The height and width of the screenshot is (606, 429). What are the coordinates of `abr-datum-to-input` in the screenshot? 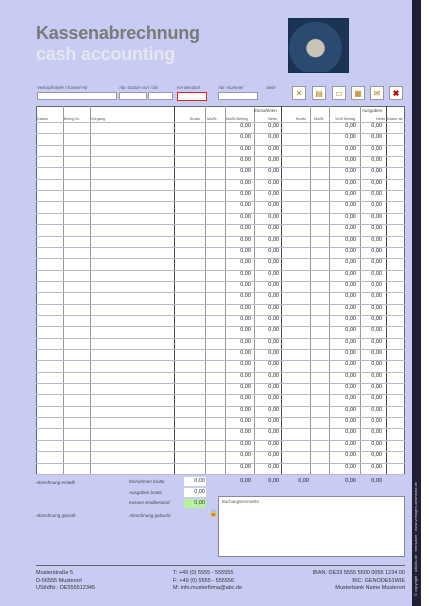 It's located at (160, 96).